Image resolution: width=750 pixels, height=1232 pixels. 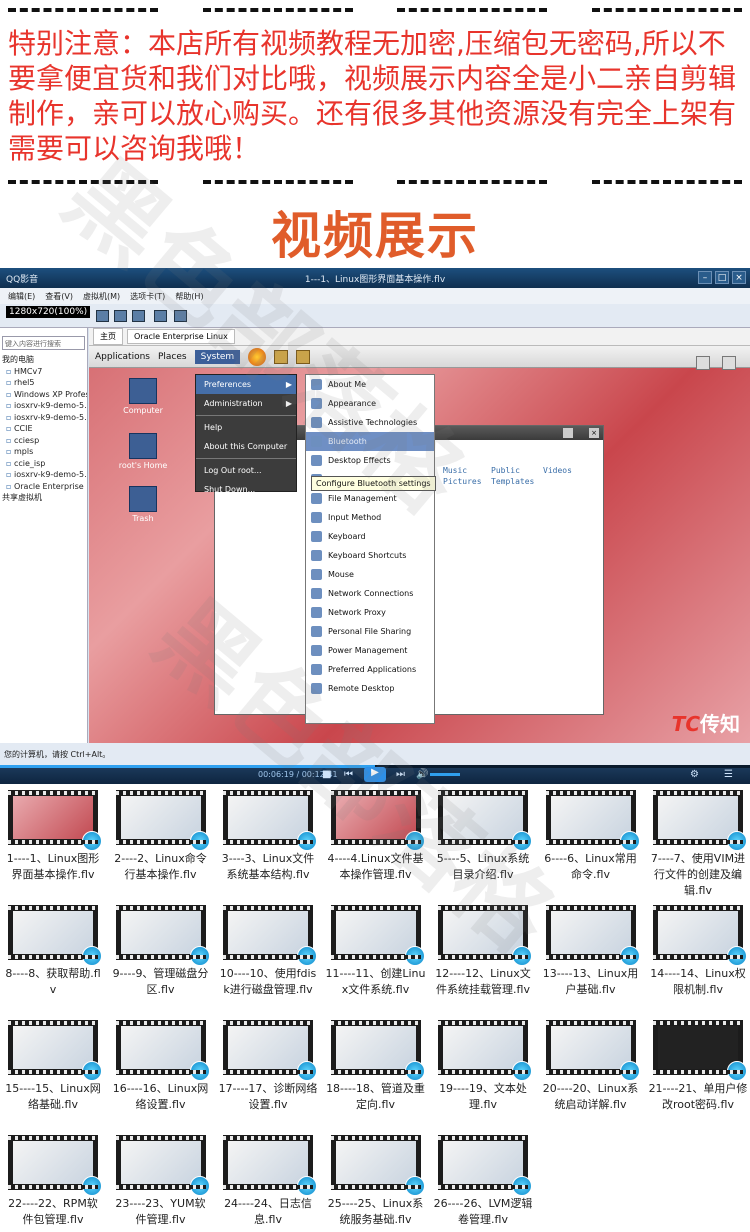 I want to click on video-thumbnail: 3----3、Linux文件系统基本结构.flv, so click(x=268, y=836).